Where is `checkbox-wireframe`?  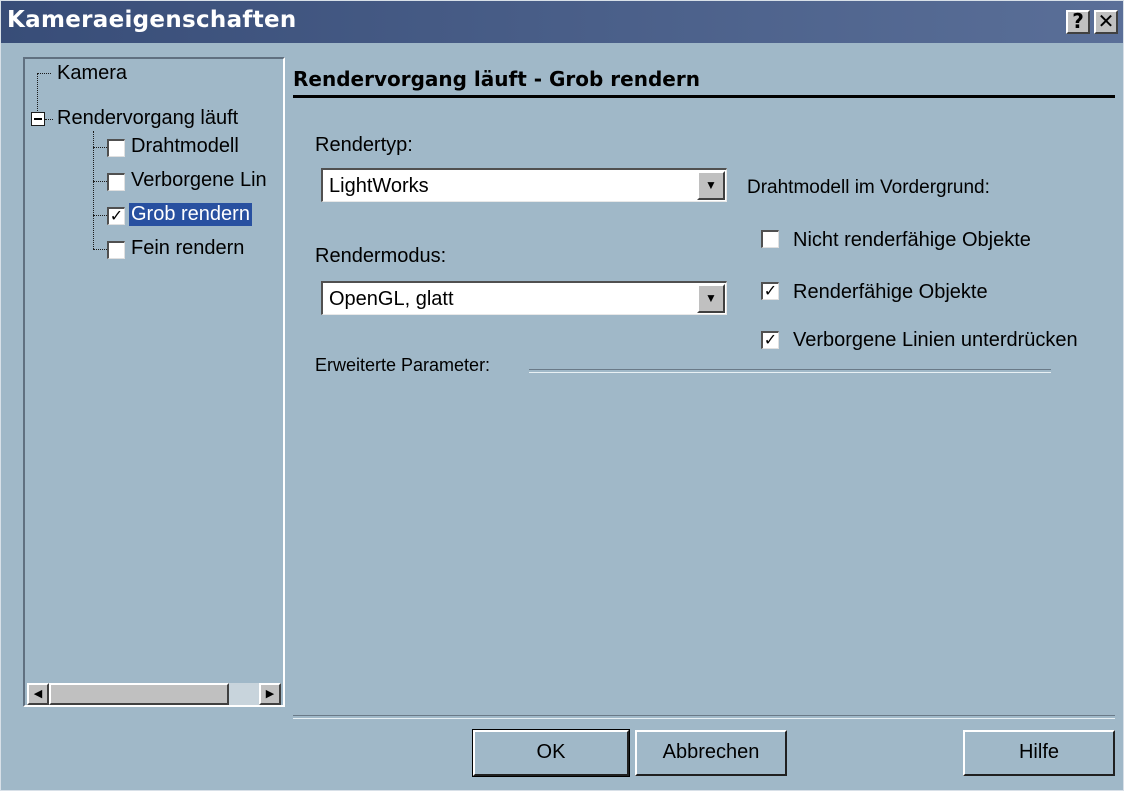
checkbox-wireframe is located at coordinates (116, 148).